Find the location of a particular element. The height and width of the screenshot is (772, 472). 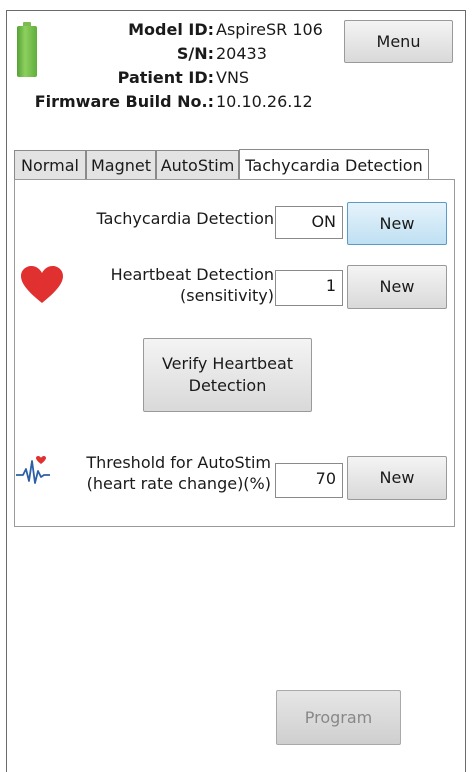

threshold-autostim-value: 70 is located at coordinates (309, 480).